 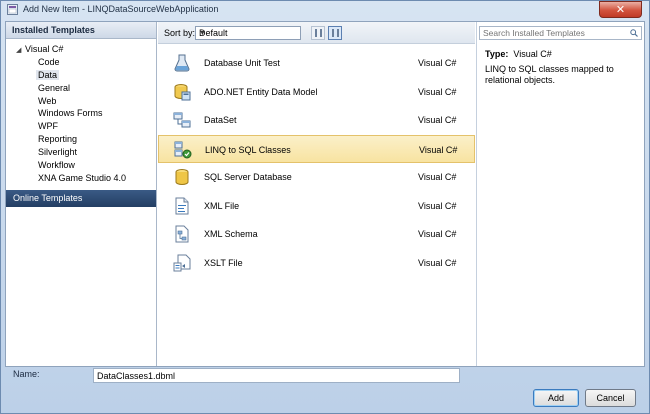 What do you see at coordinates (634, 33) in the screenshot?
I see `search-icon` at bounding box center [634, 33].